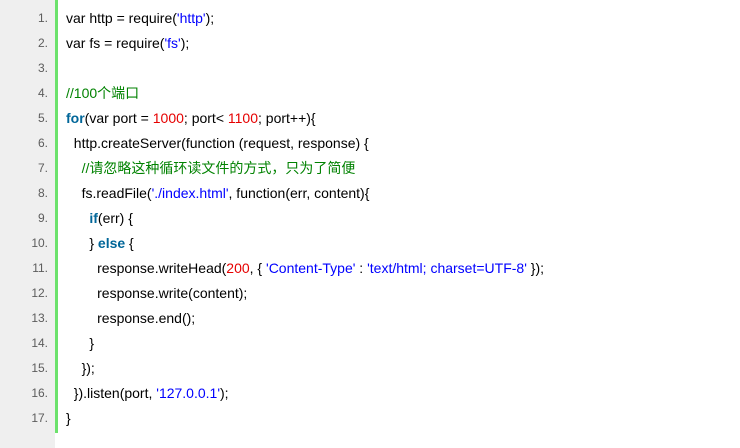 The image size is (740, 448). I want to click on code-token-comment: //100个端口, so click(103, 93).